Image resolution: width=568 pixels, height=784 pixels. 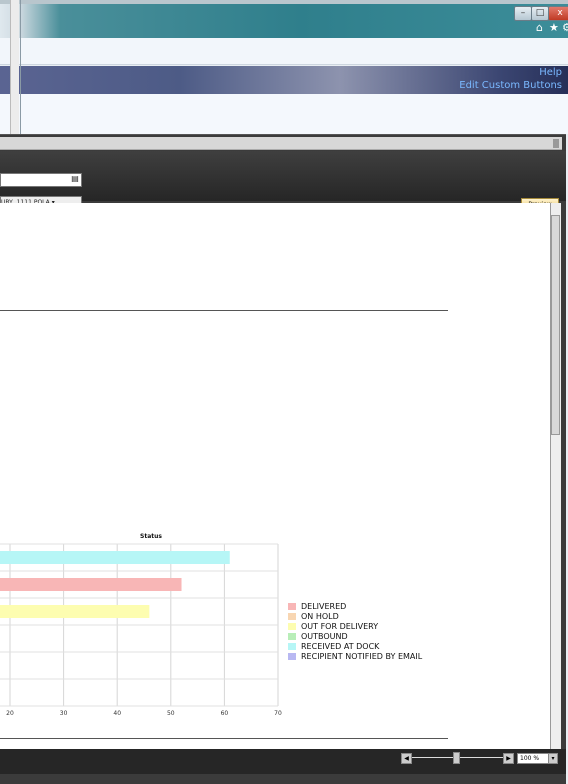 I want to click on home-icon: ⌂, so click(x=539, y=27).